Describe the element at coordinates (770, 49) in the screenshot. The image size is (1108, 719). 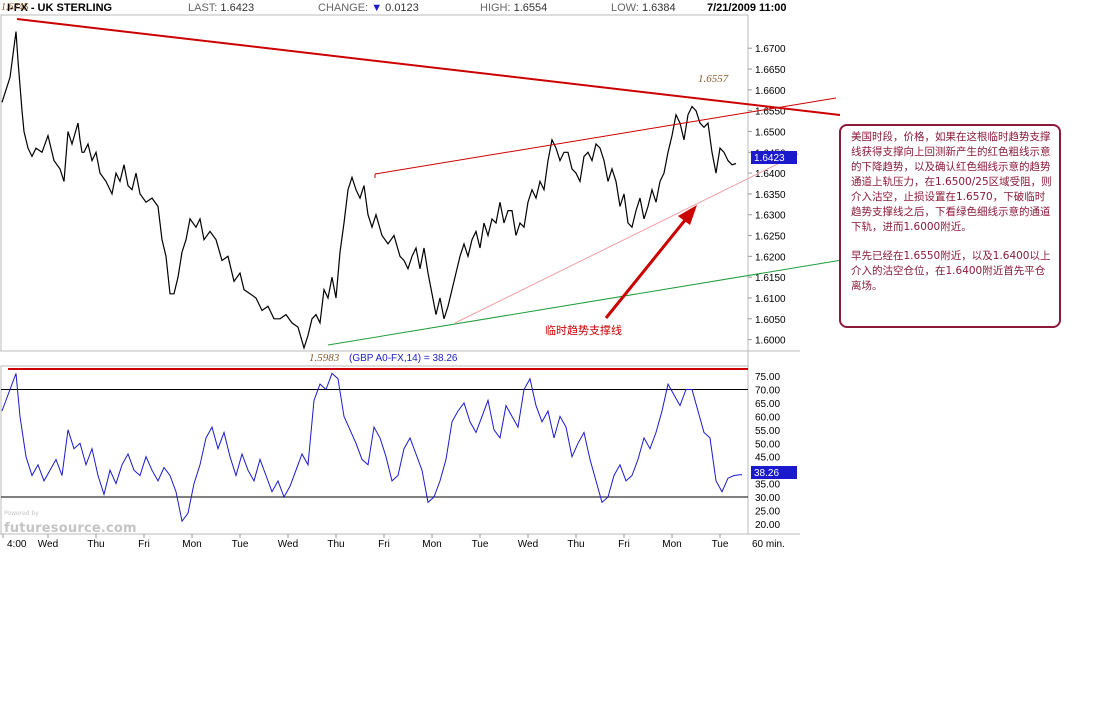
I see `price-tick-label: 1.6700` at that location.